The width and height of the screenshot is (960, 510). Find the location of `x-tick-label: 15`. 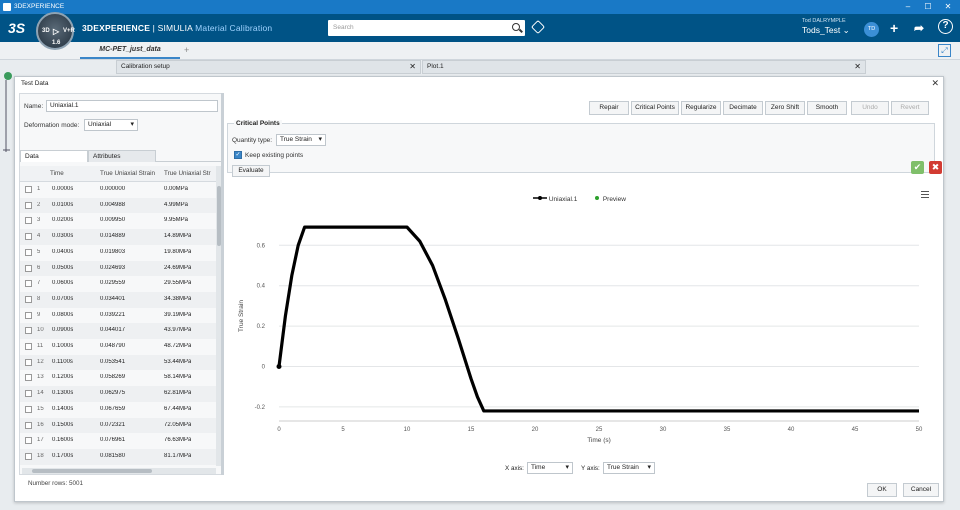

x-tick-label: 15 is located at coordinates (471, 430).